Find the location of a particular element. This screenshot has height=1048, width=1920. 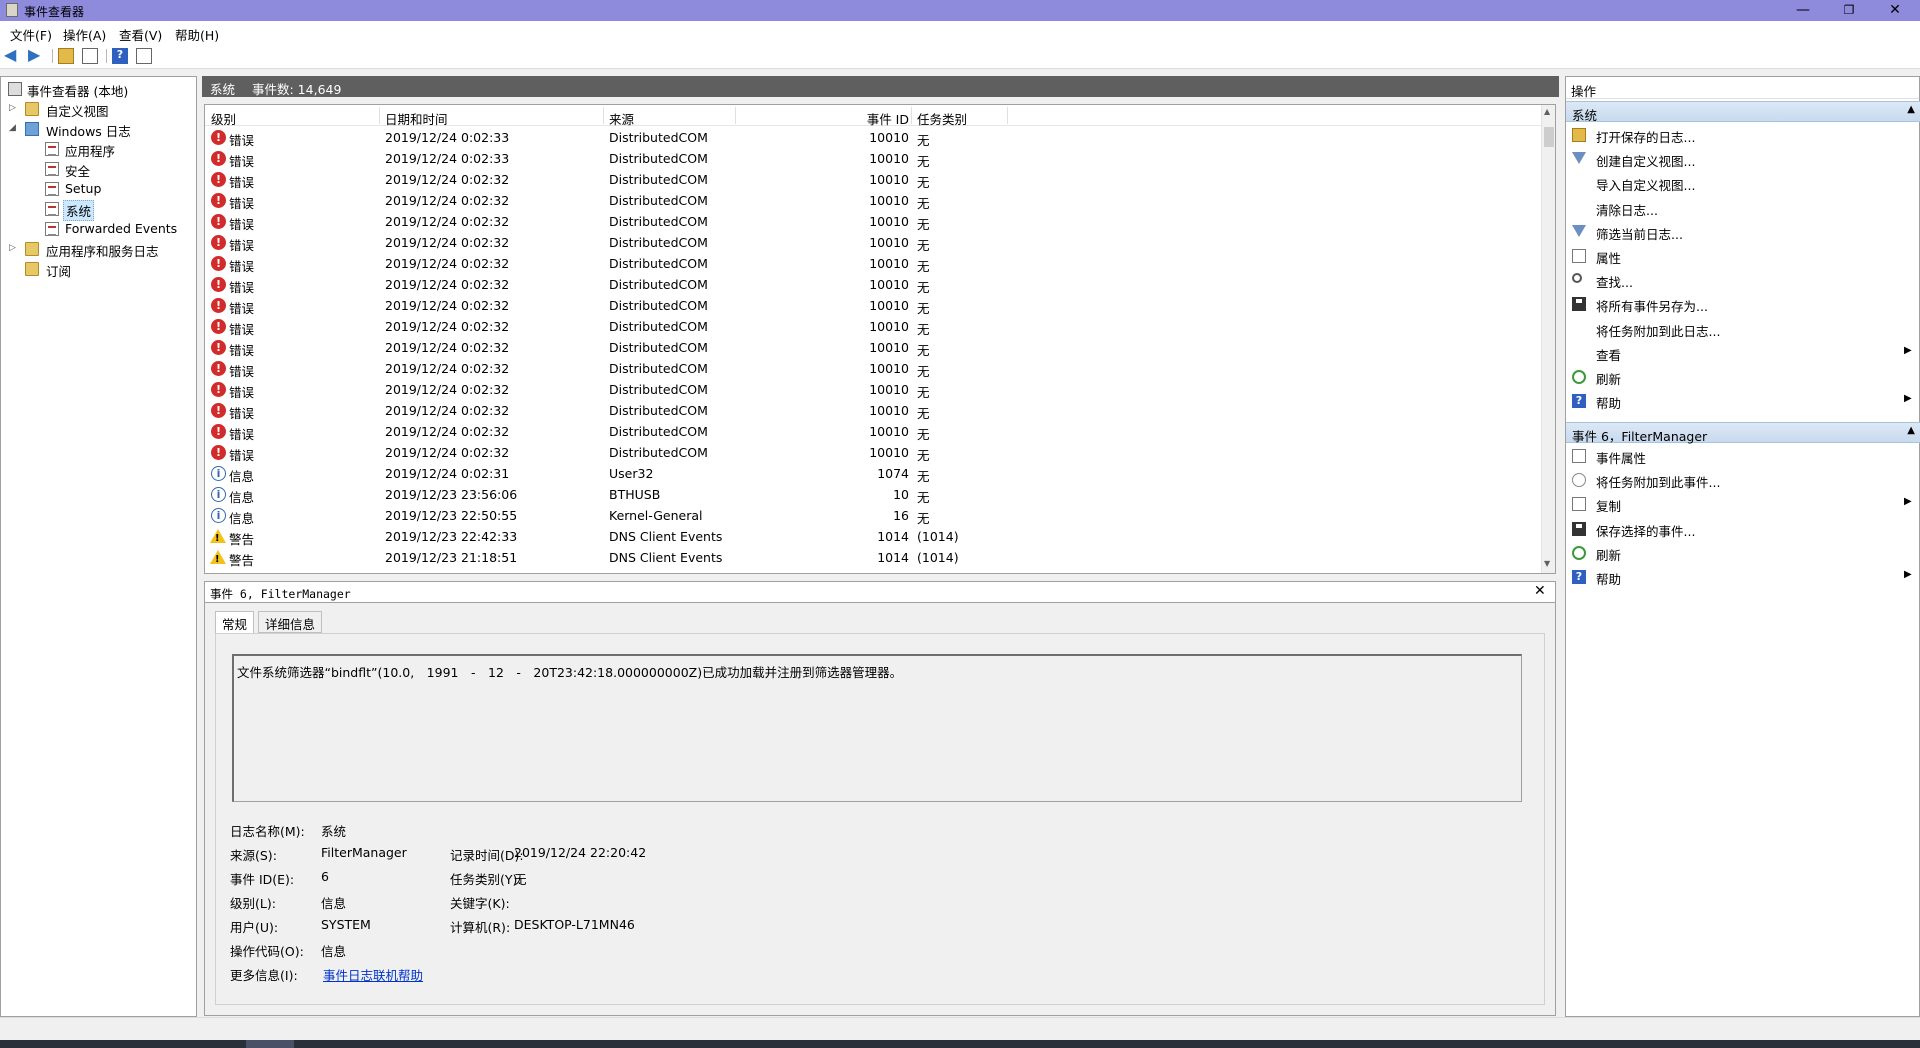

scrollbar-thumb is located at coordinates (1549, 137).